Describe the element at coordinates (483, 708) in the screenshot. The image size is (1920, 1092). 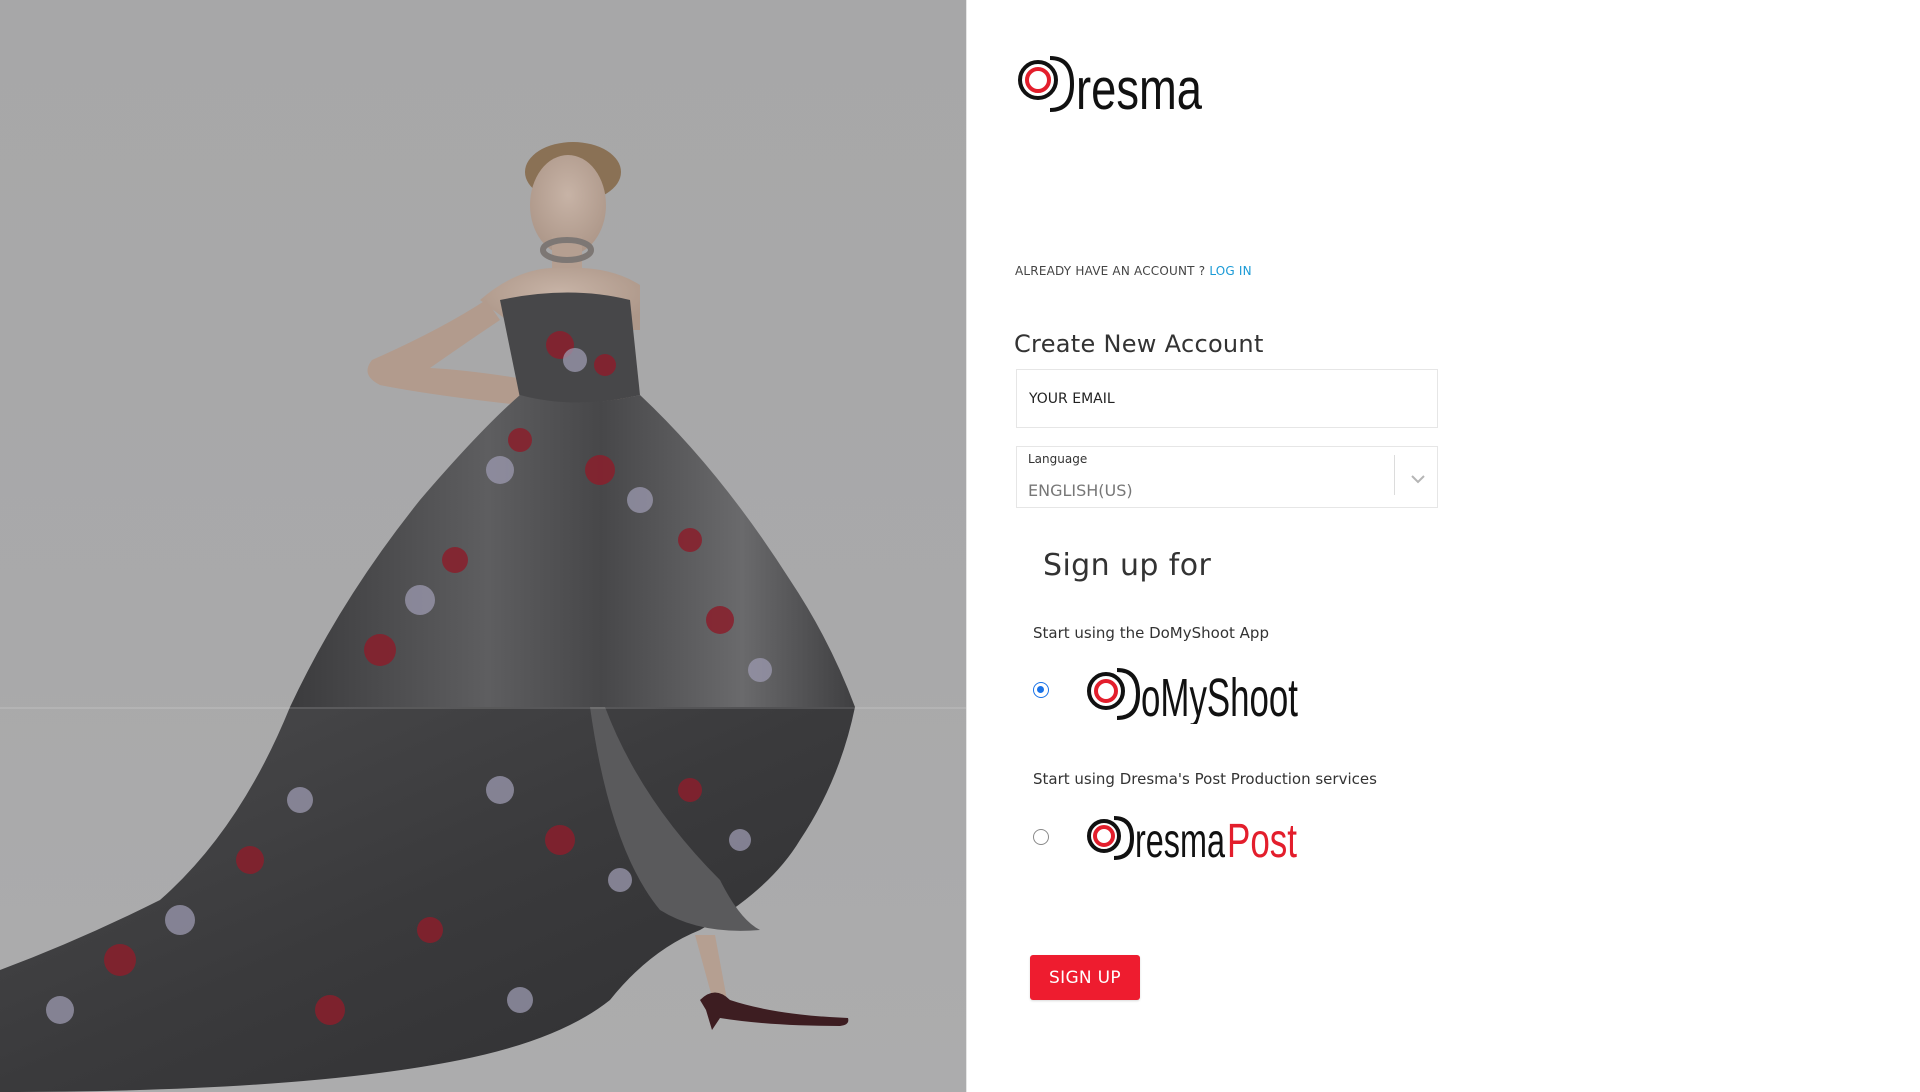
I see `image-seam` at that location.